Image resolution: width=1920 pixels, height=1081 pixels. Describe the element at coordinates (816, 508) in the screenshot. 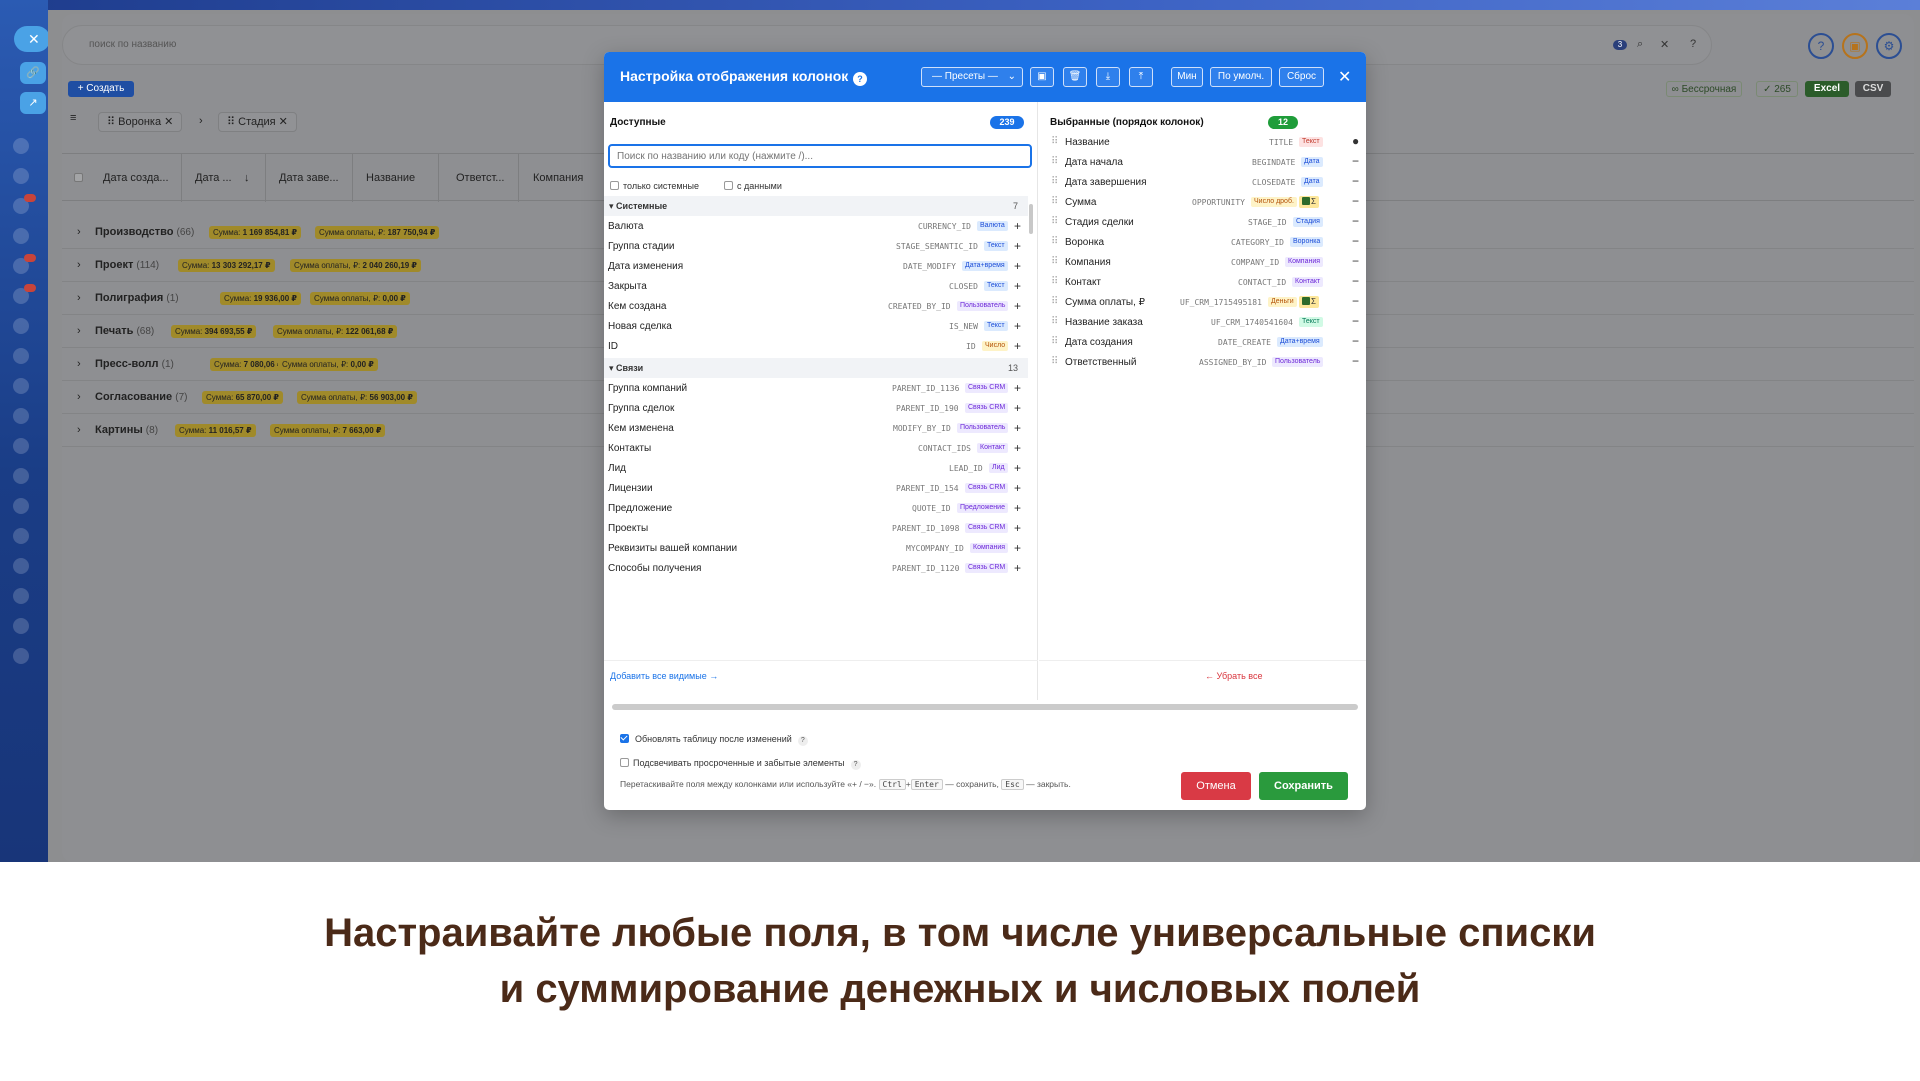

I see `available-field-row: Предложение QUOTE_ID Предложение +` at that location.